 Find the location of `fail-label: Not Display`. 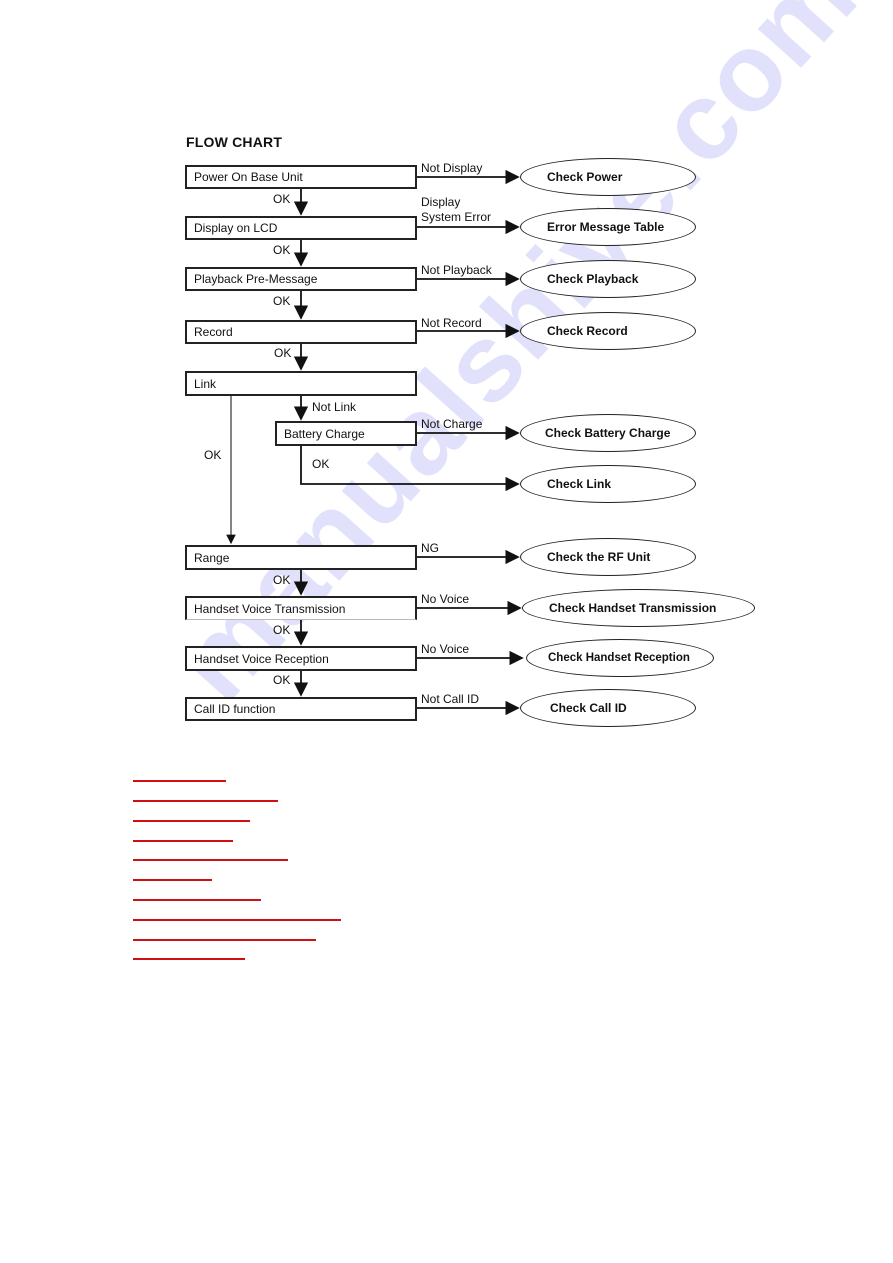

fail-label: Not Display is located at coordinates (452, 168).